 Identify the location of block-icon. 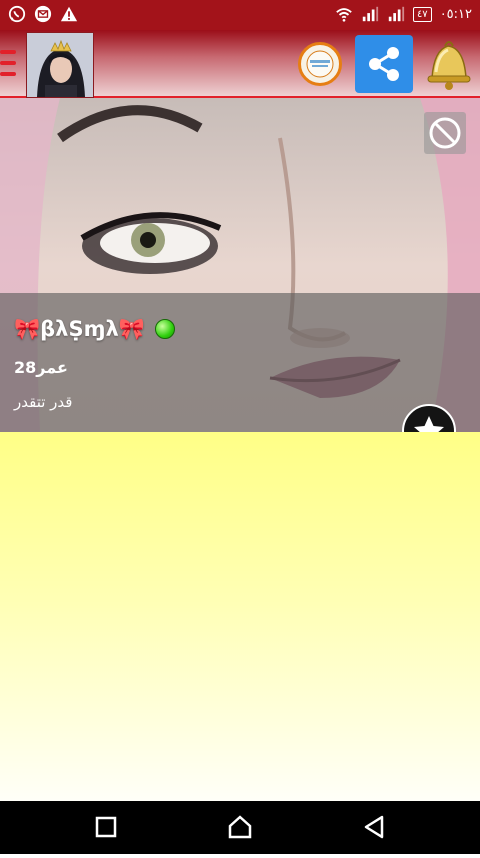
(445, 133).